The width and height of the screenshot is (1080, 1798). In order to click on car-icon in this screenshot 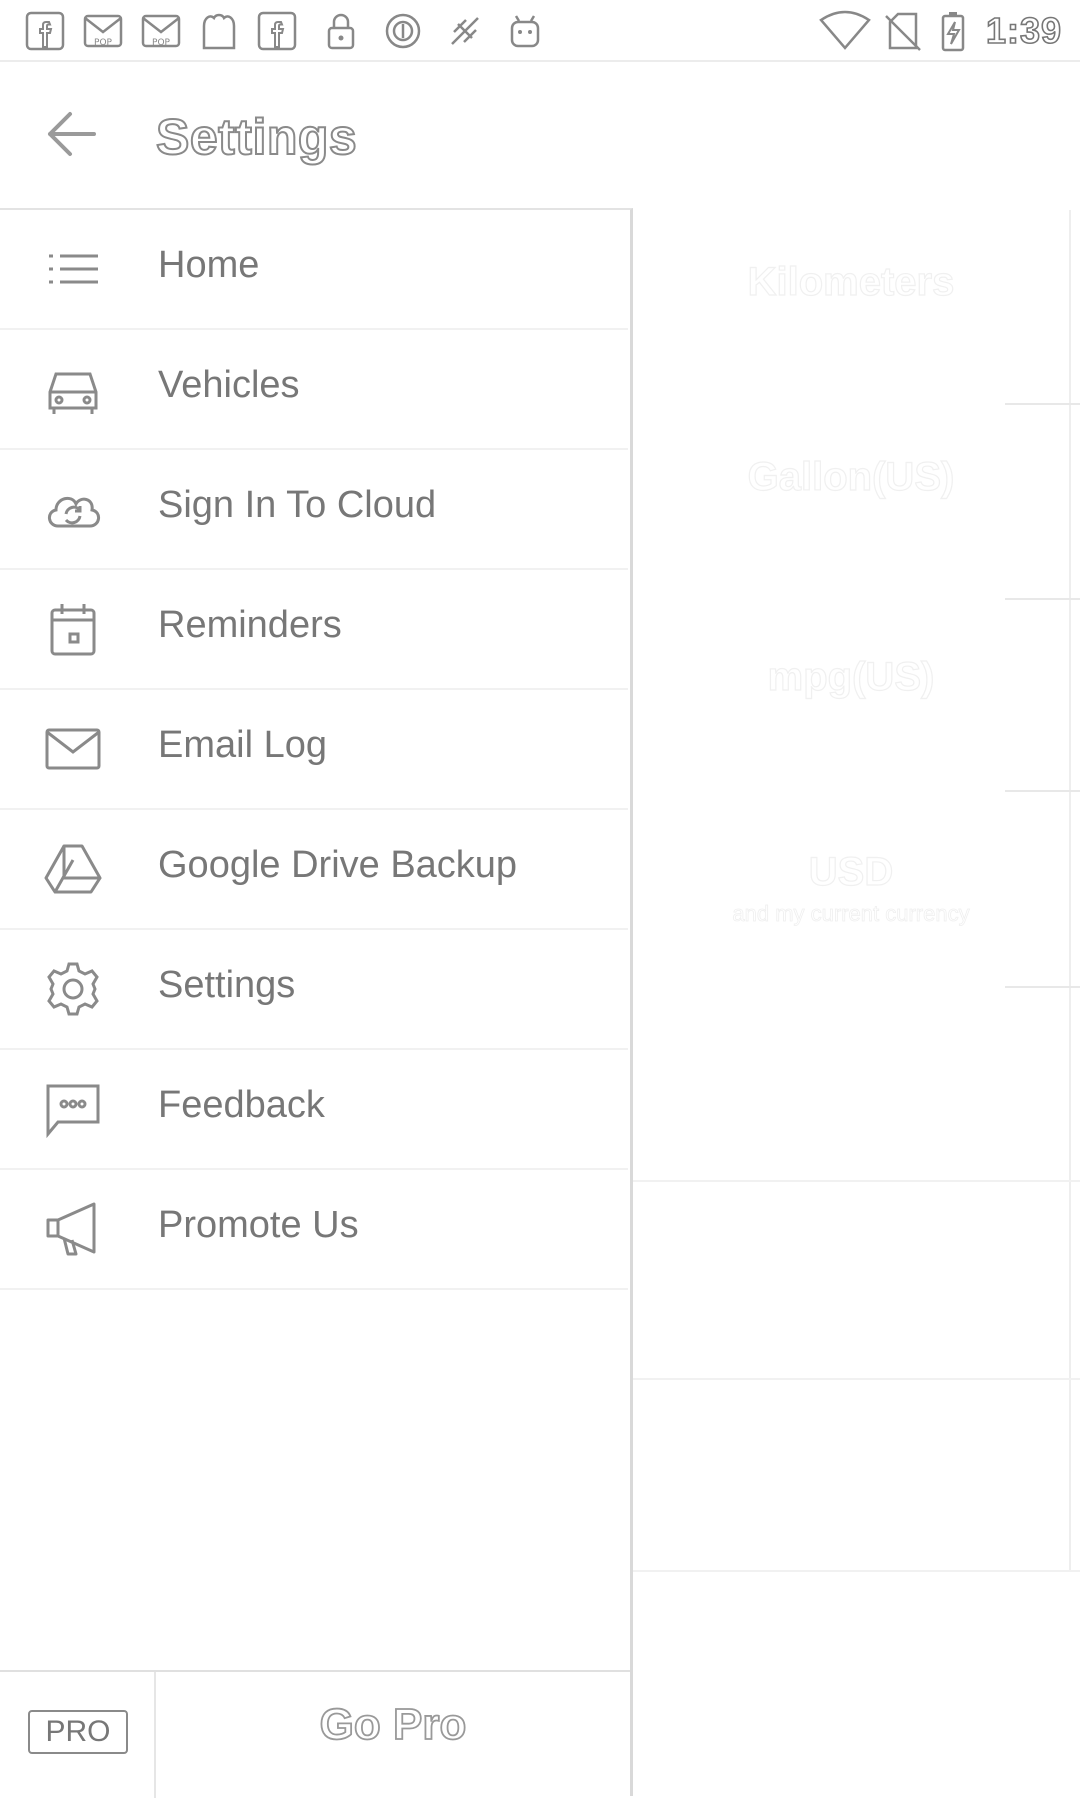, I will do `click(73, 389)`.